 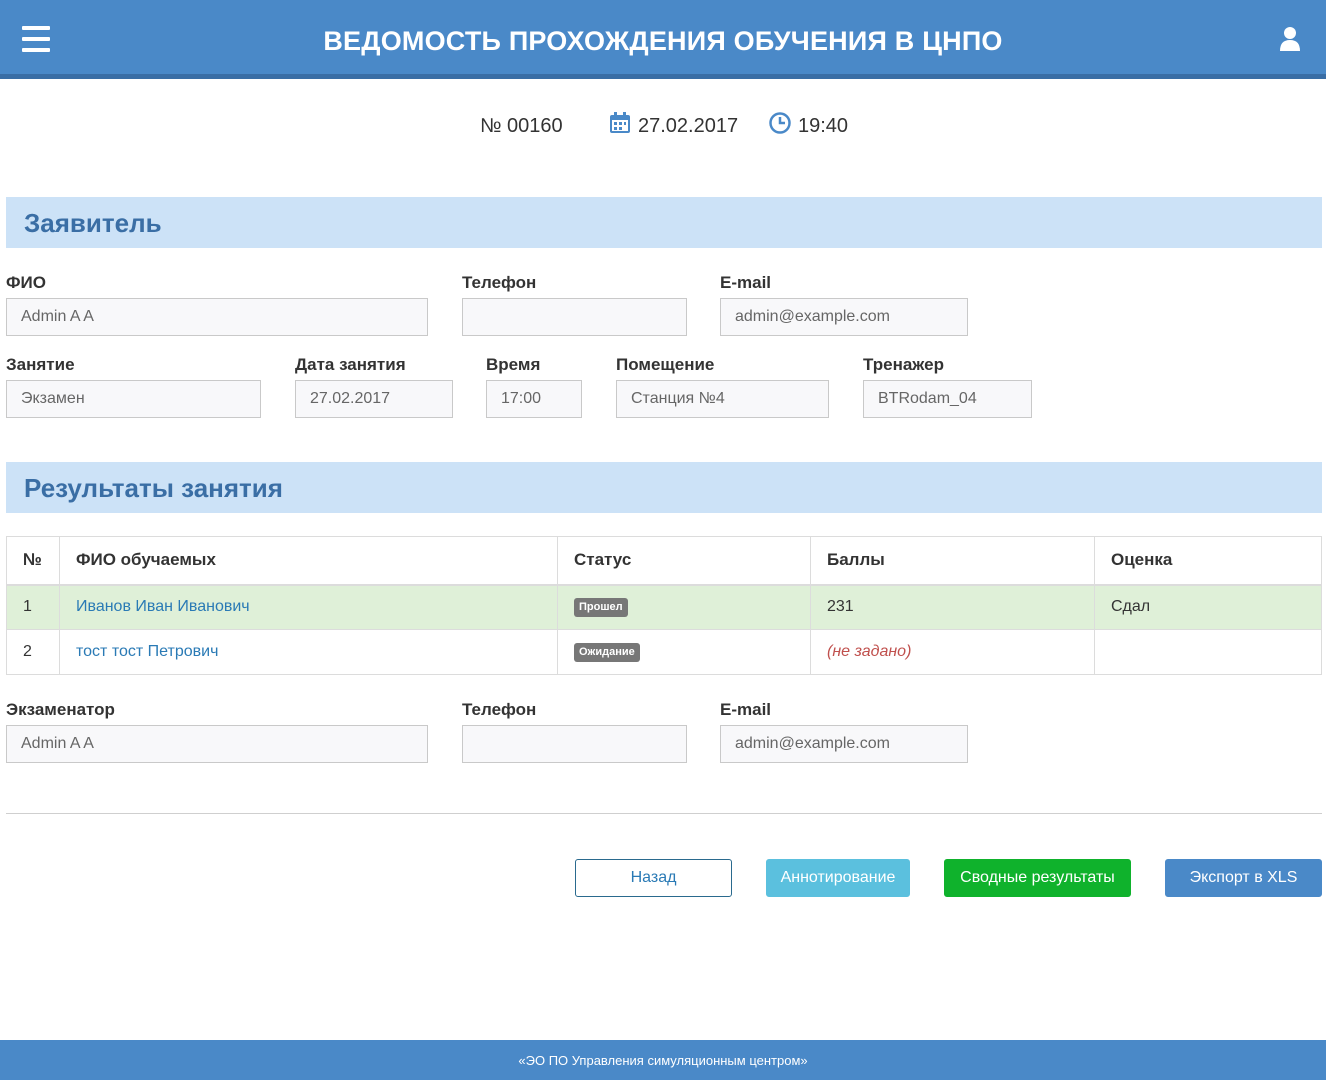 I want to click on trainee-name-link: тост тост Петрович, so click(x=147, y=651).